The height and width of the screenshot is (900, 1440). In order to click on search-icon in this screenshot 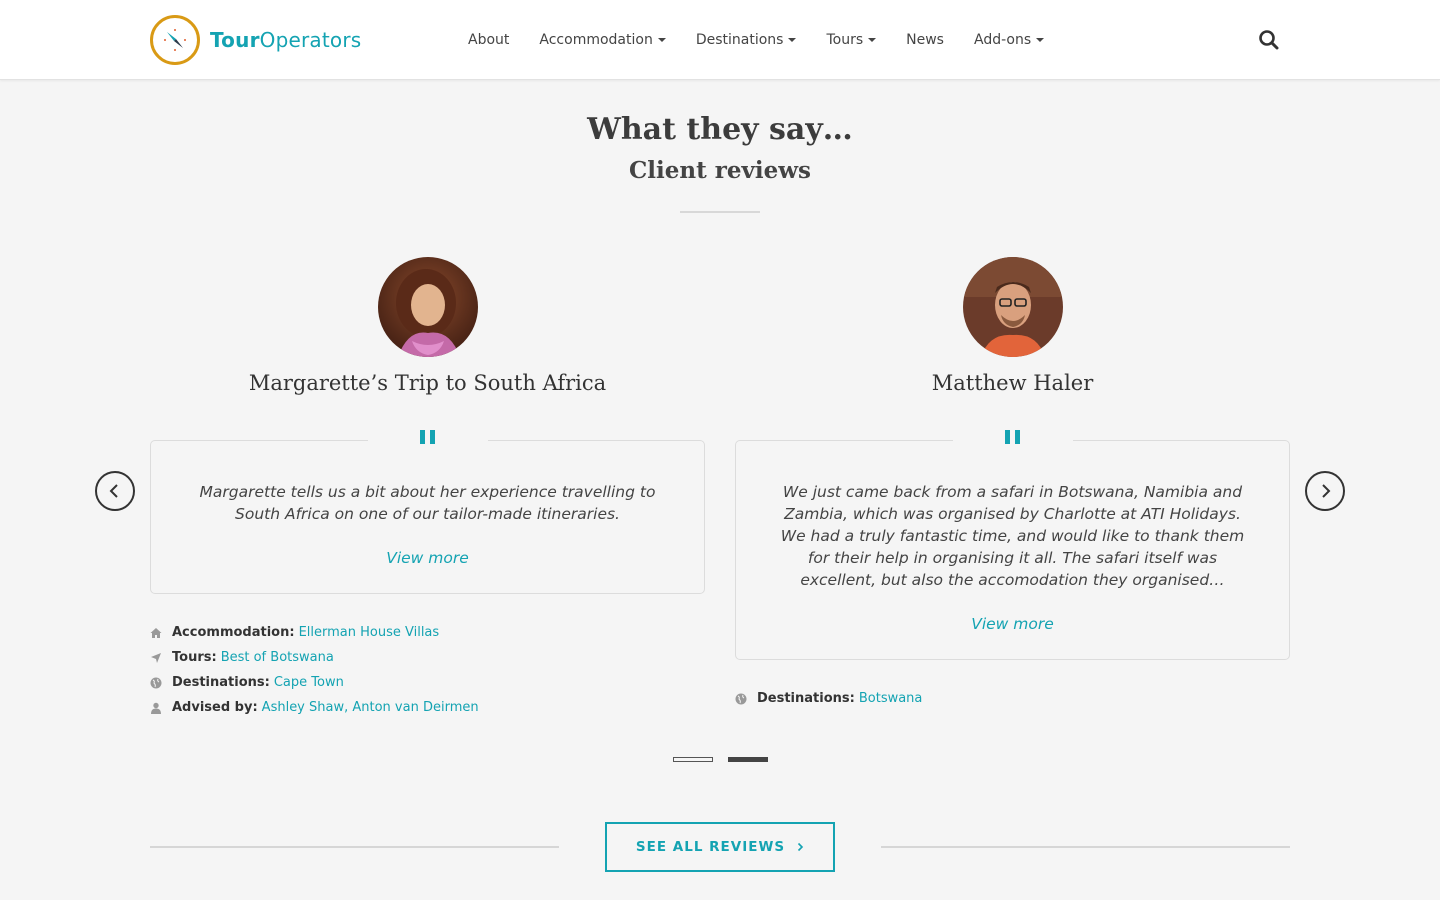, I will do `click(1269, 40)`.